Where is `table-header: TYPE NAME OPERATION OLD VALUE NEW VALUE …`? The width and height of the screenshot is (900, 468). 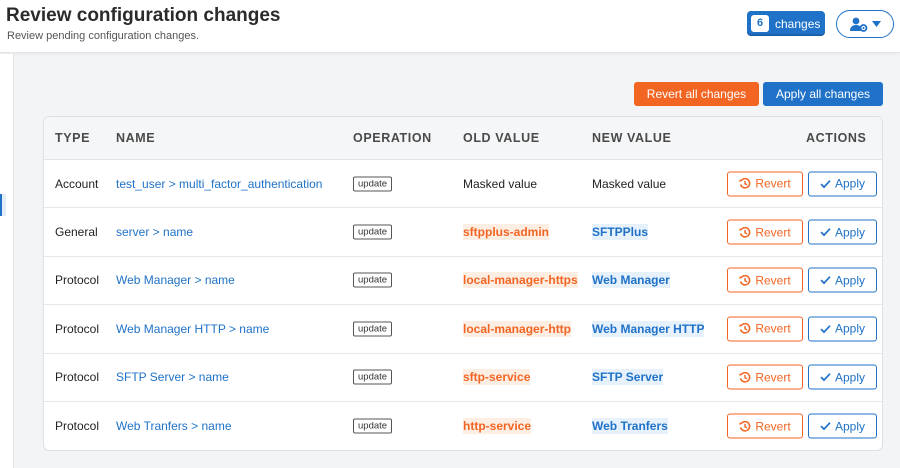
table-header: TYPE NAME OPERATION OLD VALUE NEW VALUE … is located at coordinates (463, 138).